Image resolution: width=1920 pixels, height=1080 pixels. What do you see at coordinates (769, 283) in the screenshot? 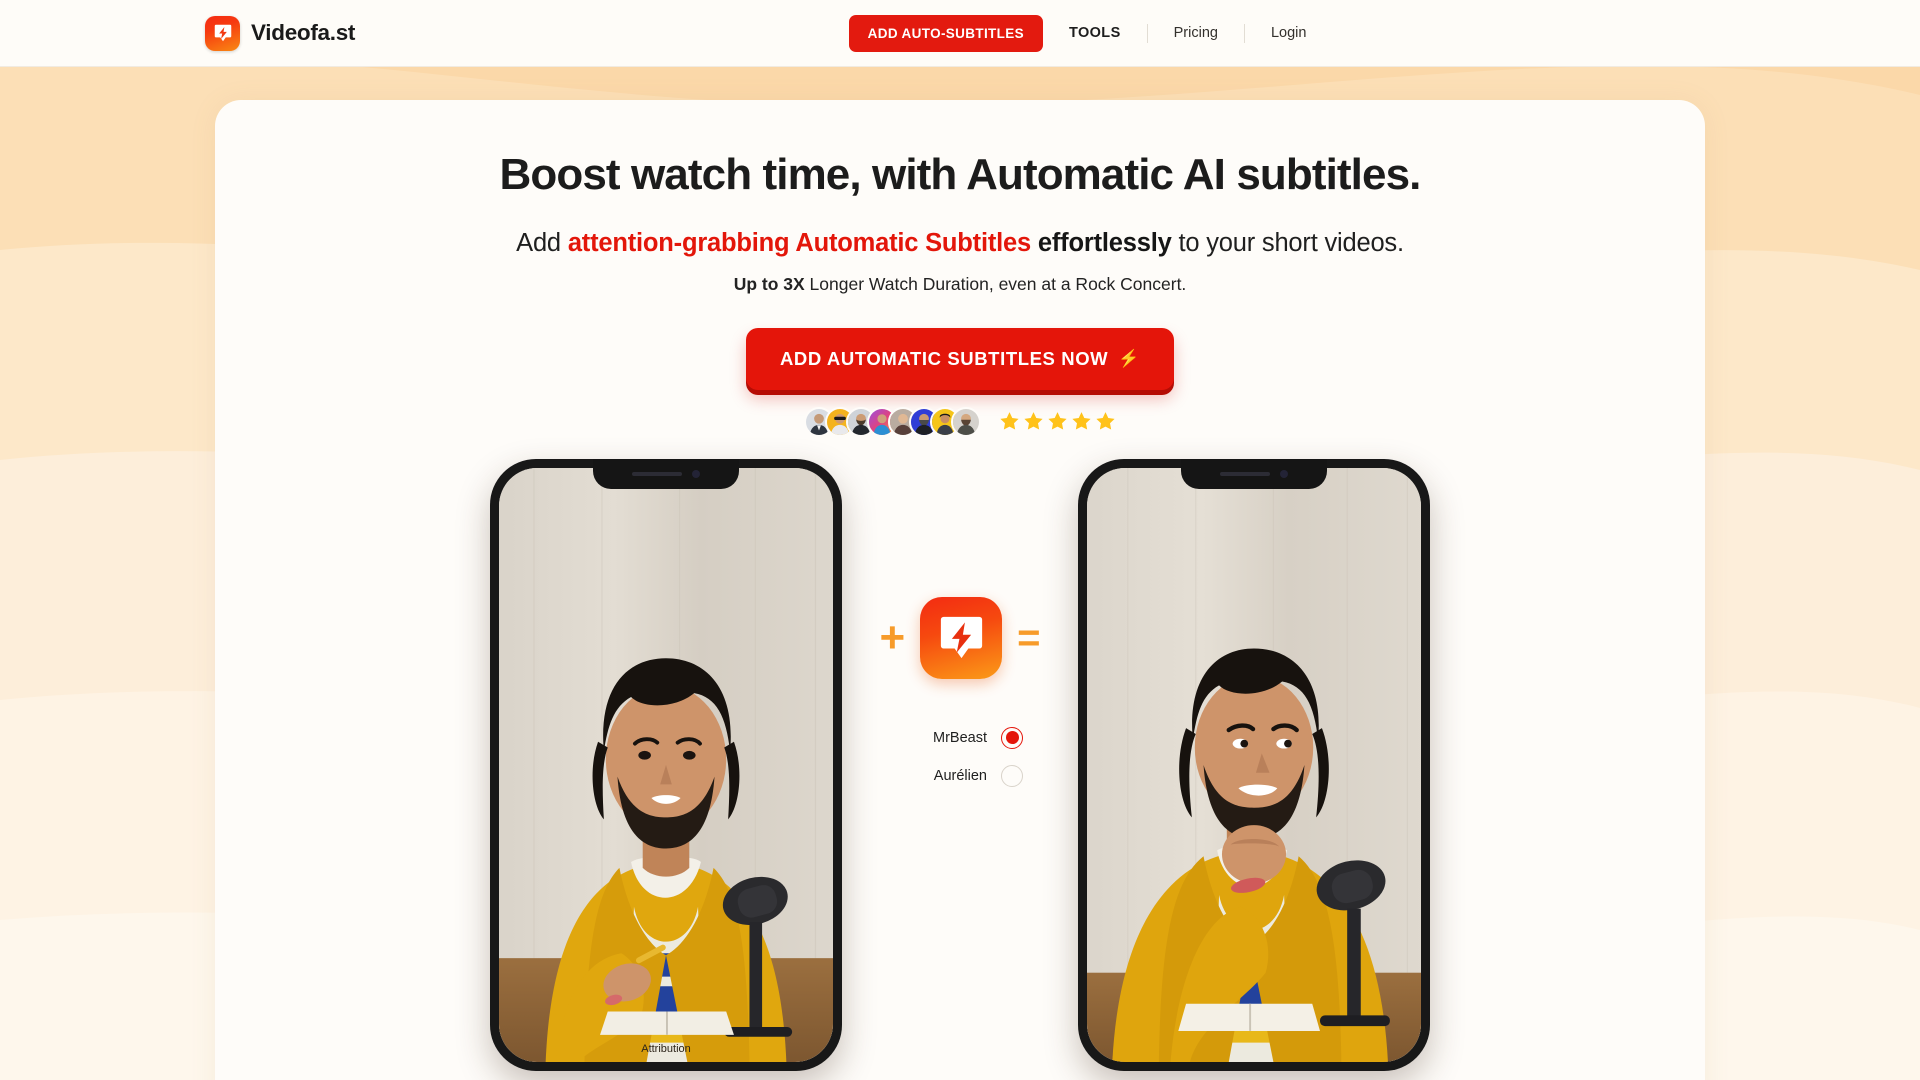
I see `supporting-text-bold: Up to 3X` at bounding box center [769, 283].